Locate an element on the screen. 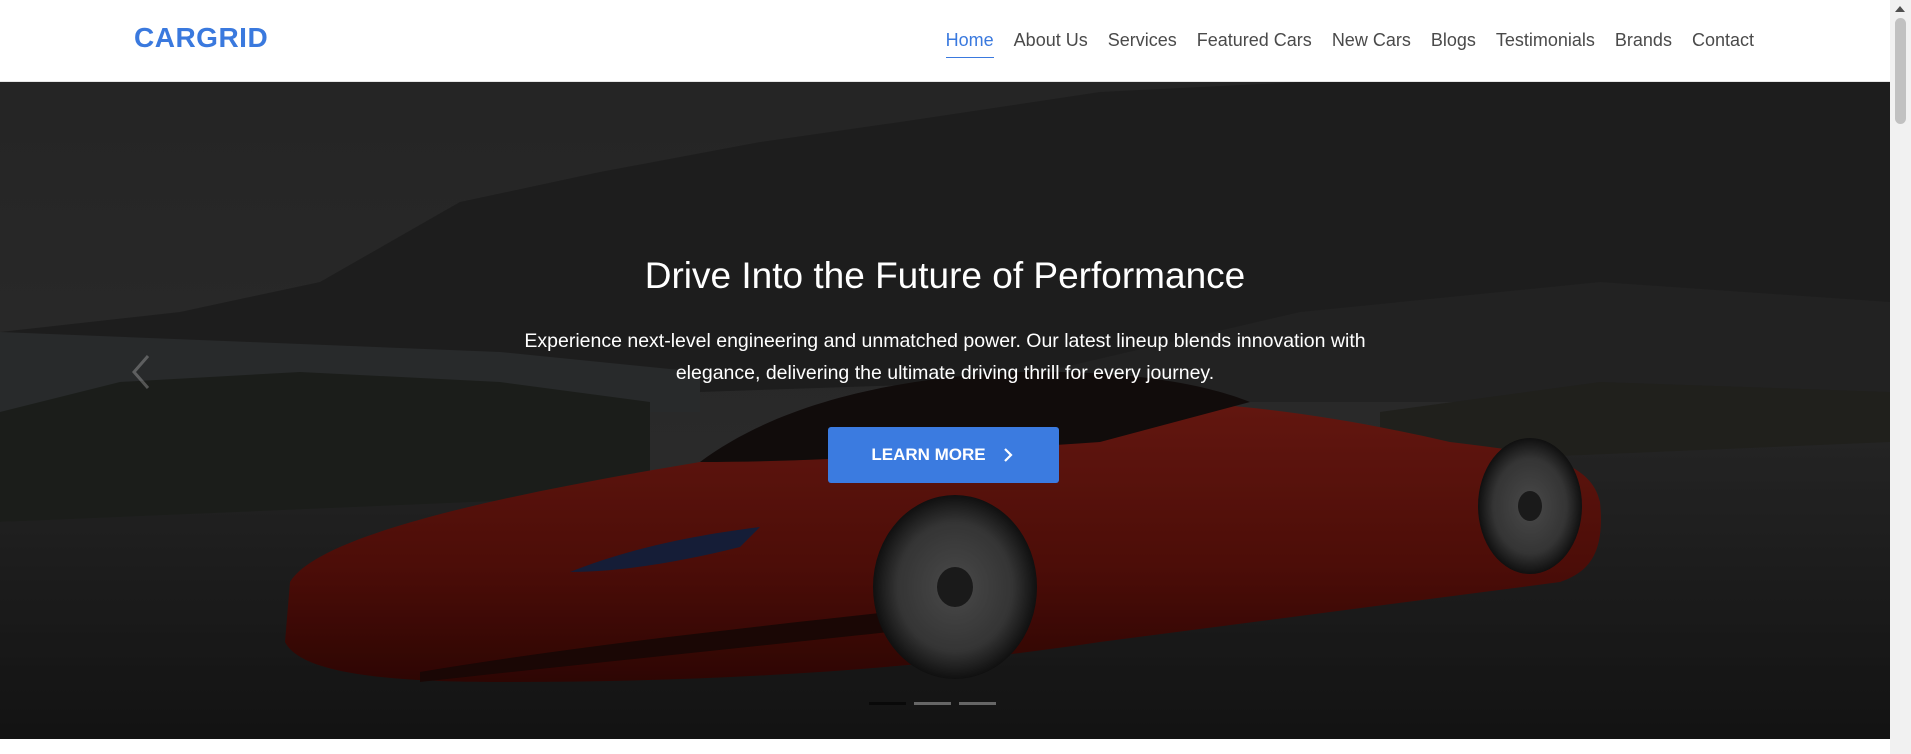 This screenshot has width=1911, height=754. nav-item-blogs: Blogs is located at coordinates (1453, 43).